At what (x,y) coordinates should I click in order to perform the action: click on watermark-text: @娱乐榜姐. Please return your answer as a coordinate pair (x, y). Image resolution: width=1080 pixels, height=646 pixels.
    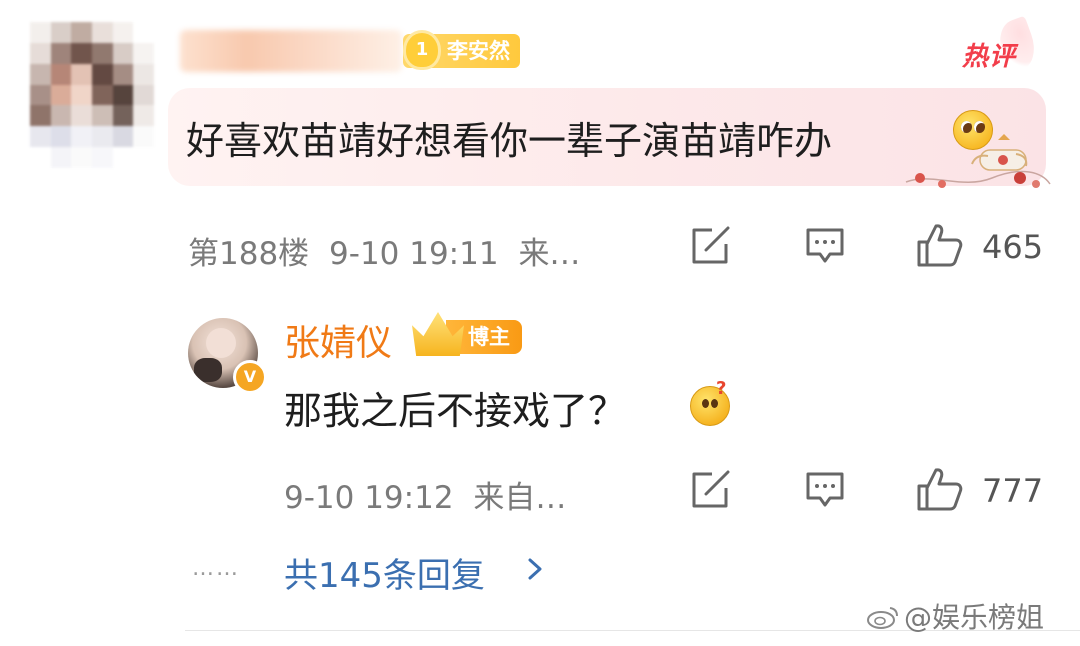
    Looking at the image, I should click on (974, 617).